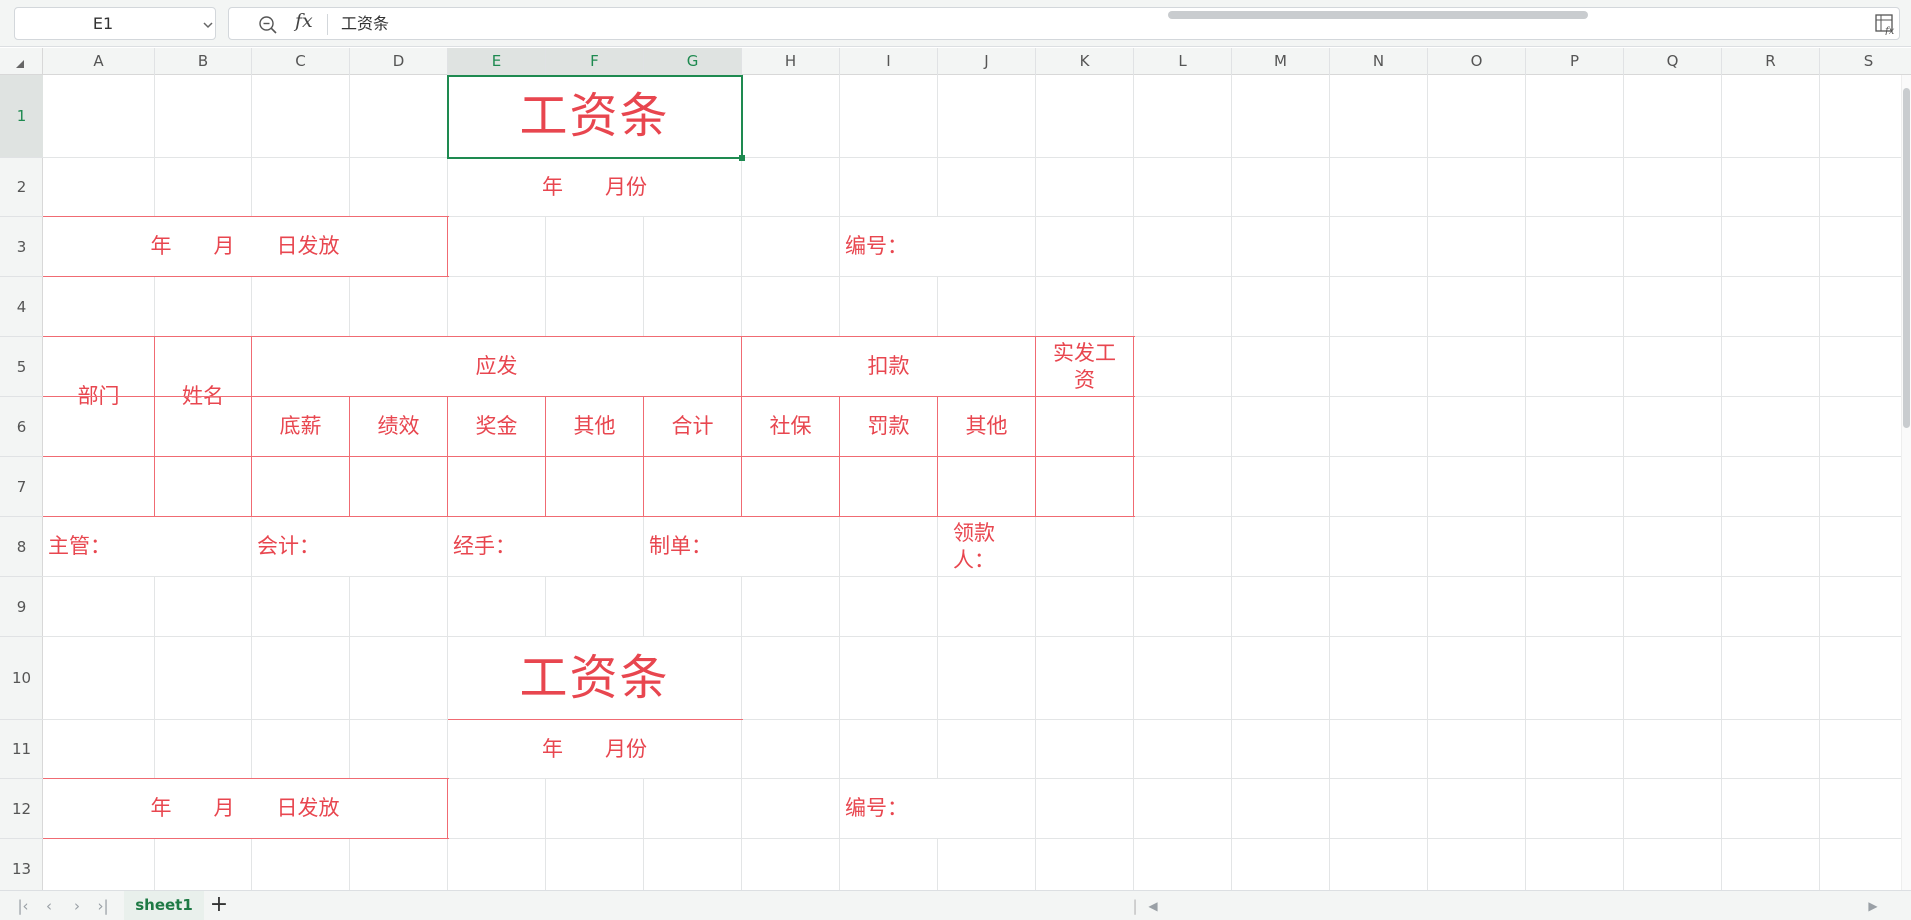 The image size is (1911, 920). What do you see at coordinates (594, 187) in the screenshot?
I see `month-line: 年 月份` at bounding box center [594, 187].